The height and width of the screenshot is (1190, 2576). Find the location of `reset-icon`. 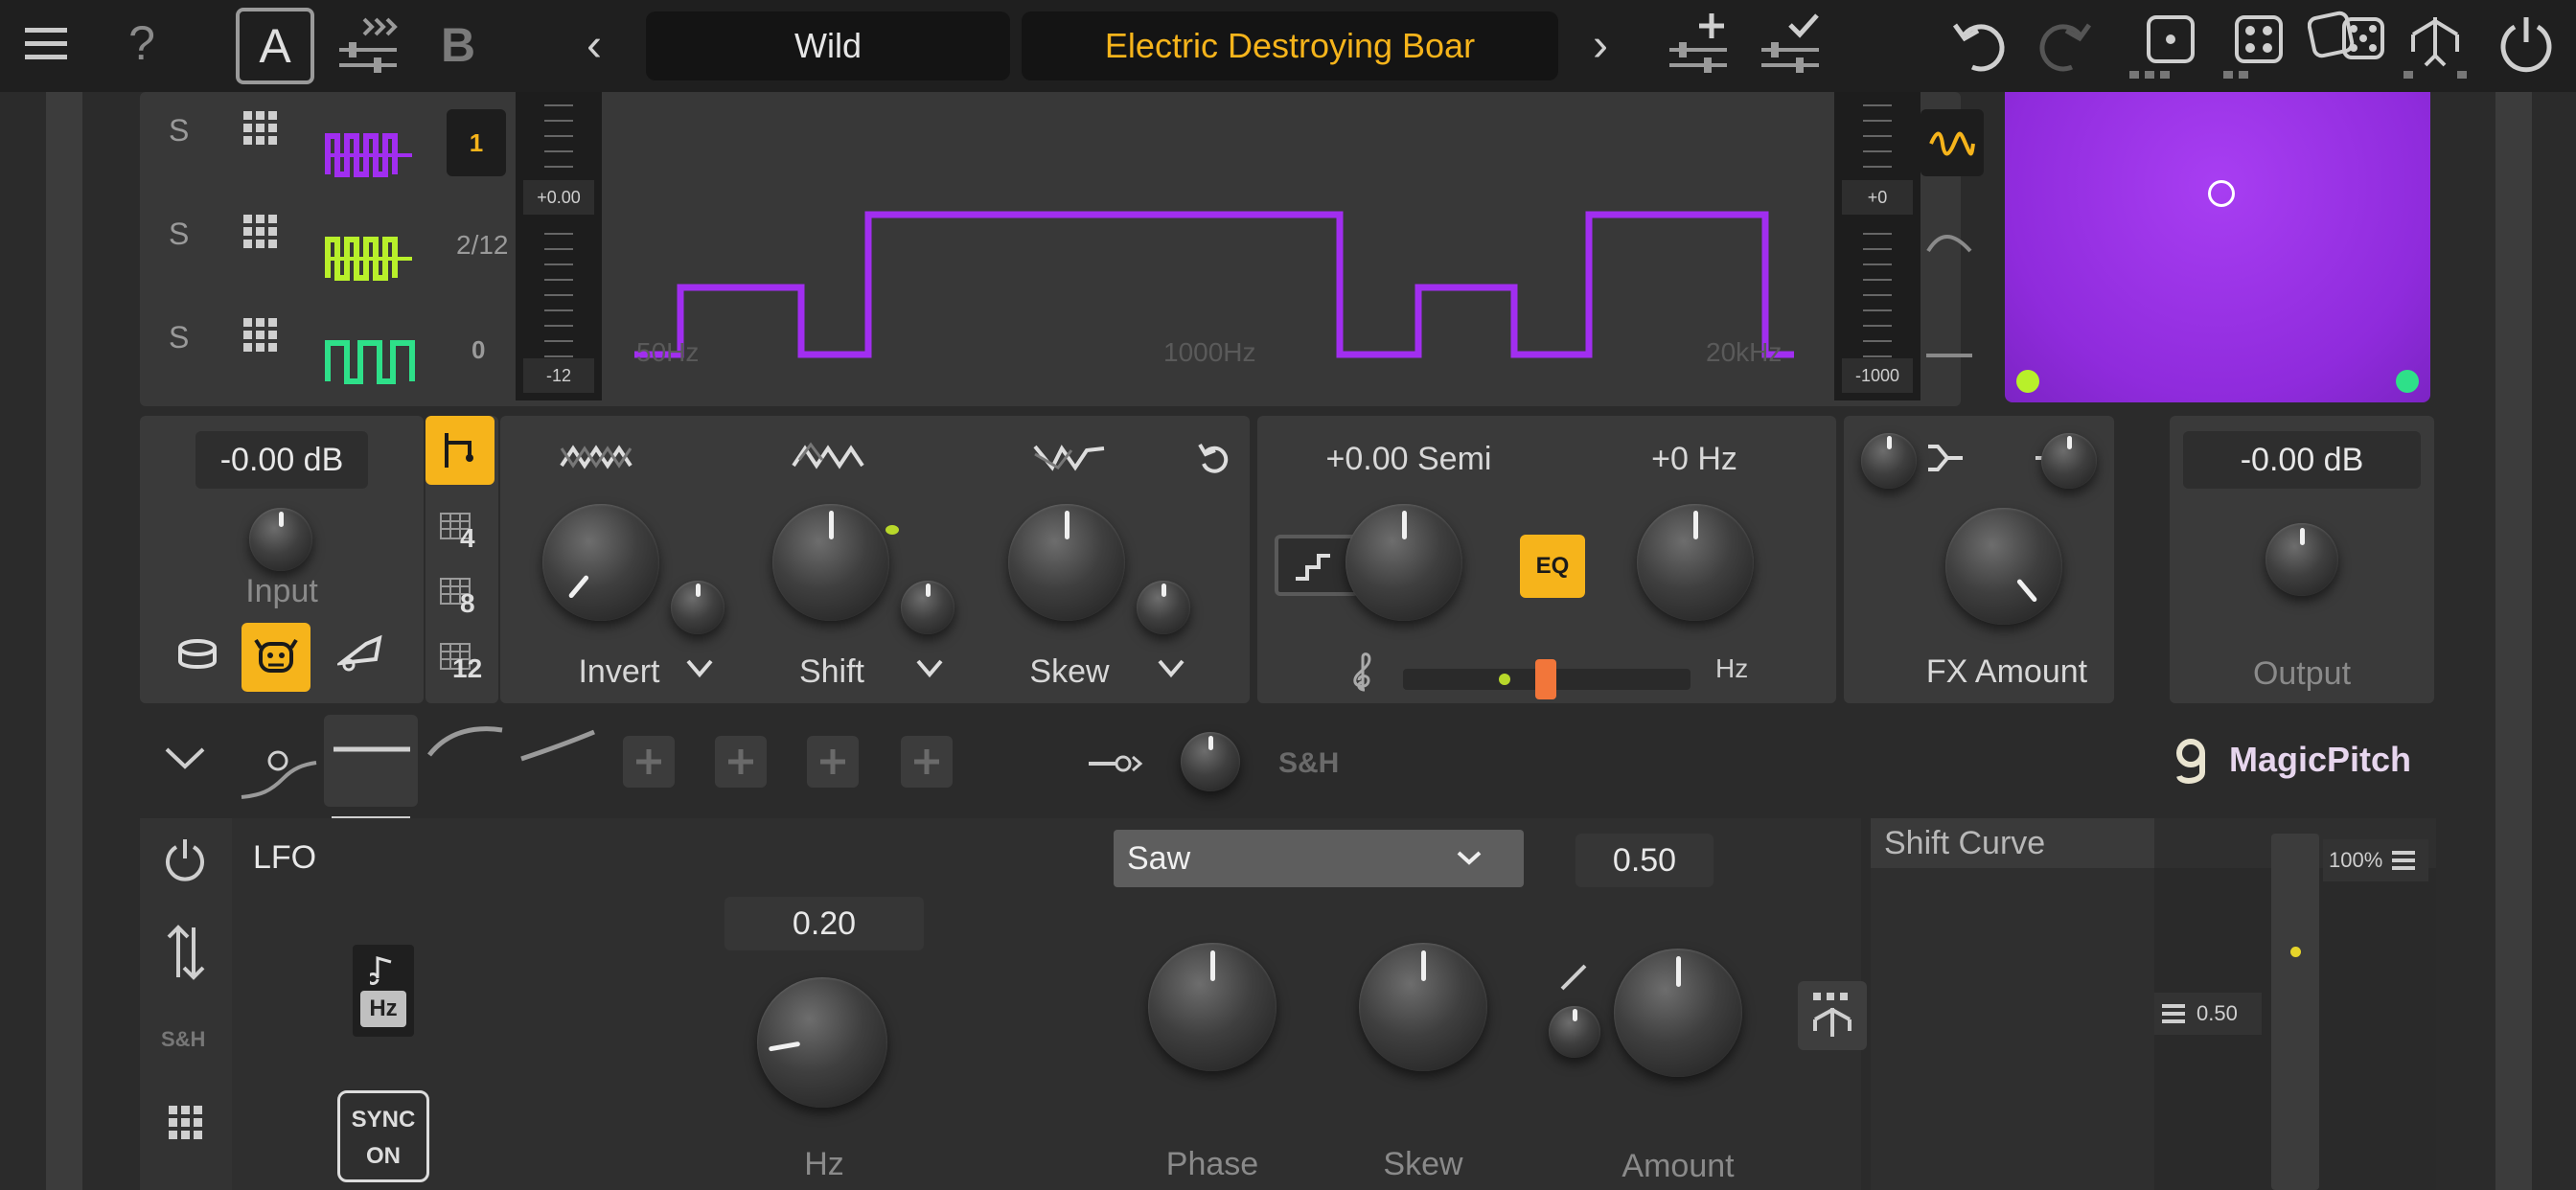

reset-icon is located at coordinates (1213, 460).